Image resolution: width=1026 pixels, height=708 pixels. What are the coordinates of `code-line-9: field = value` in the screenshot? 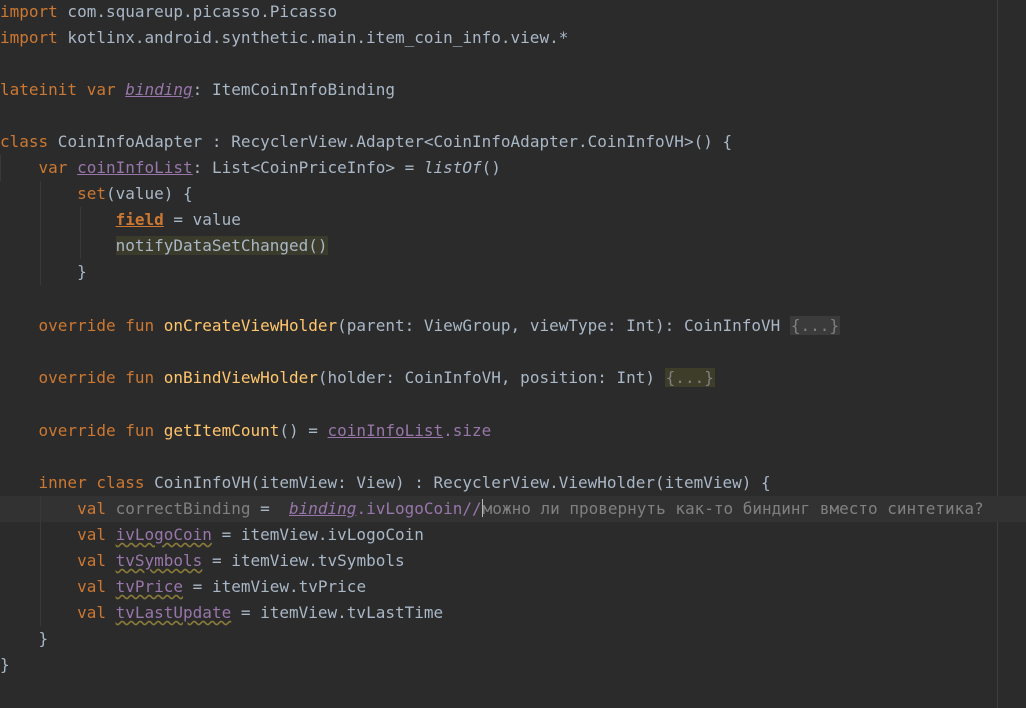 It's located at (513, 220).